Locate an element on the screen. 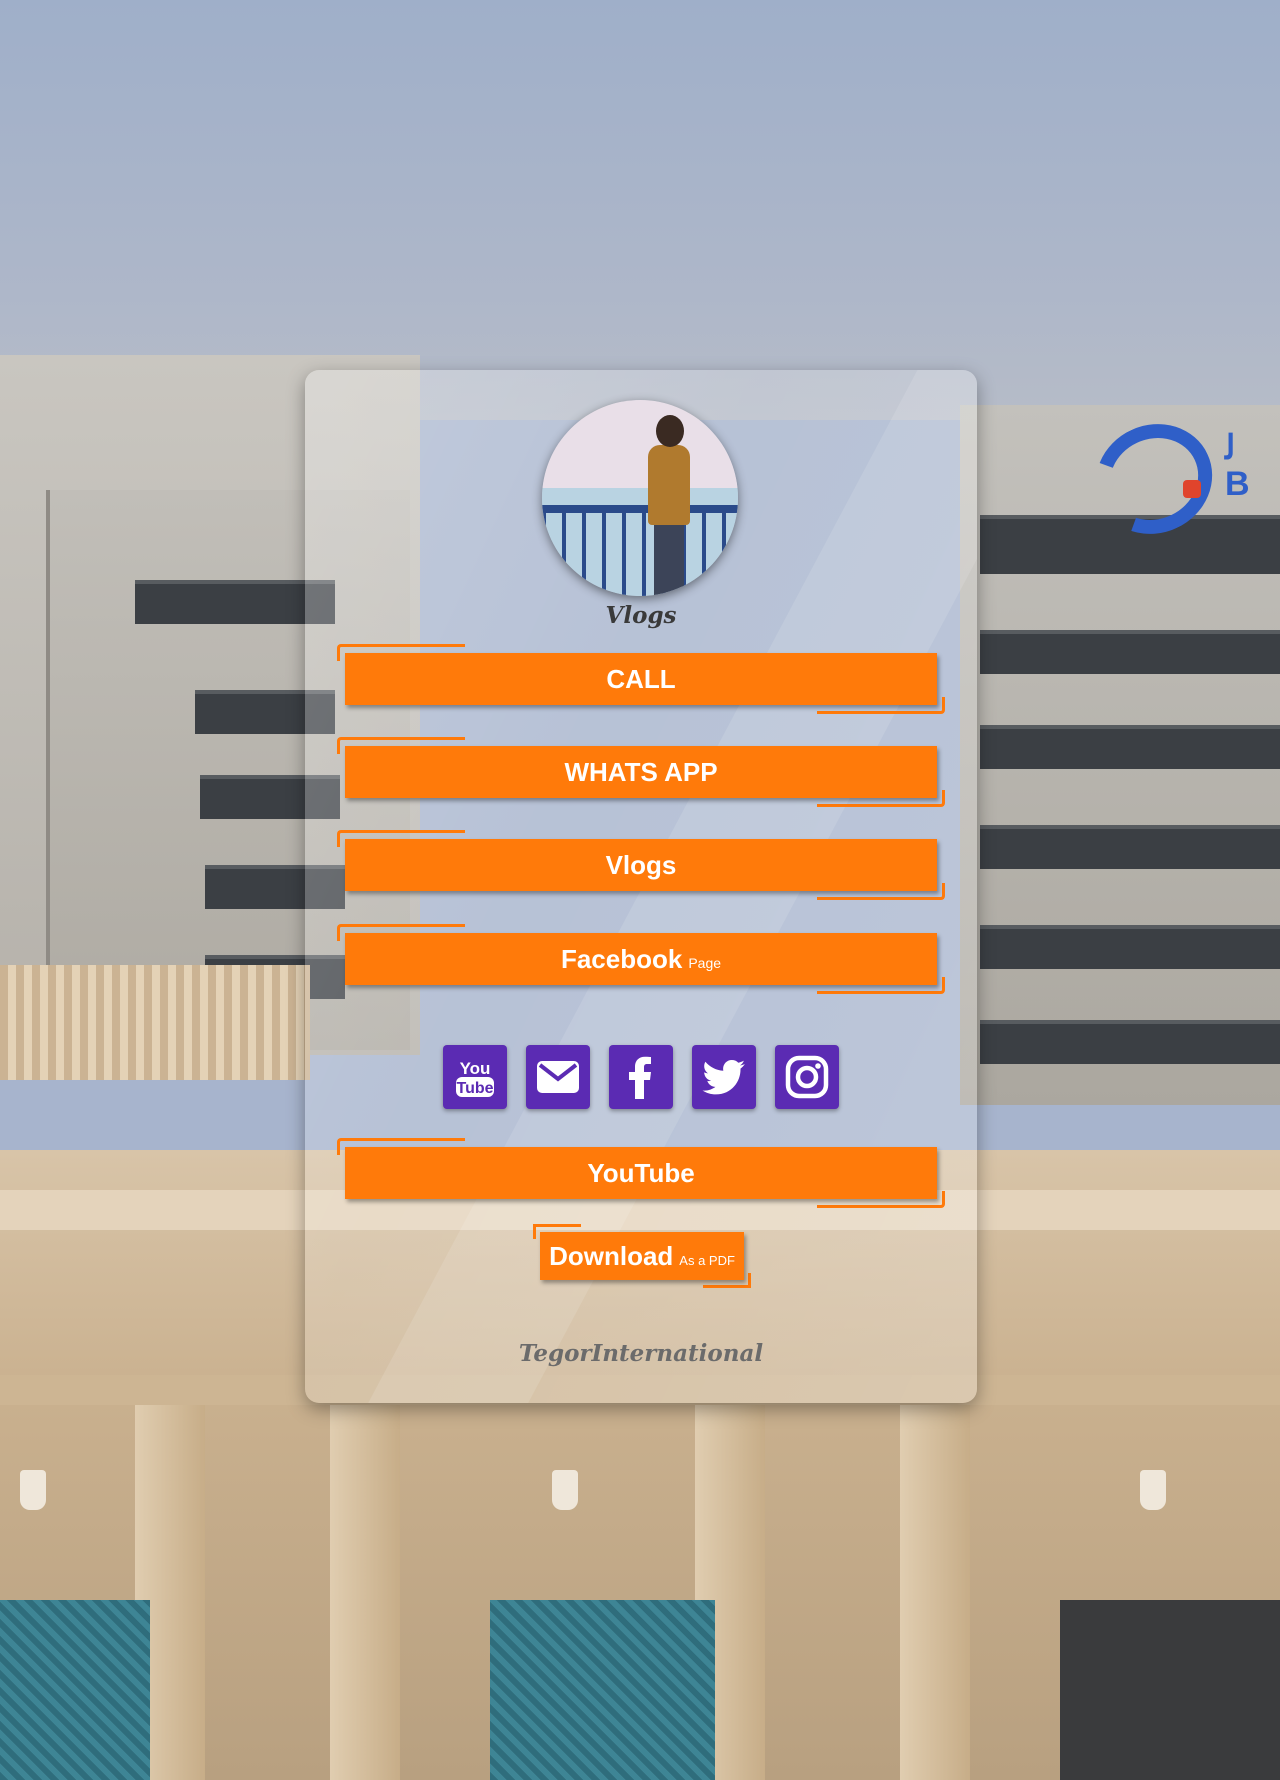 Image resolution: width=1280 pixels, height=1780 pixels. avatar is located at coordinates (640, 498).